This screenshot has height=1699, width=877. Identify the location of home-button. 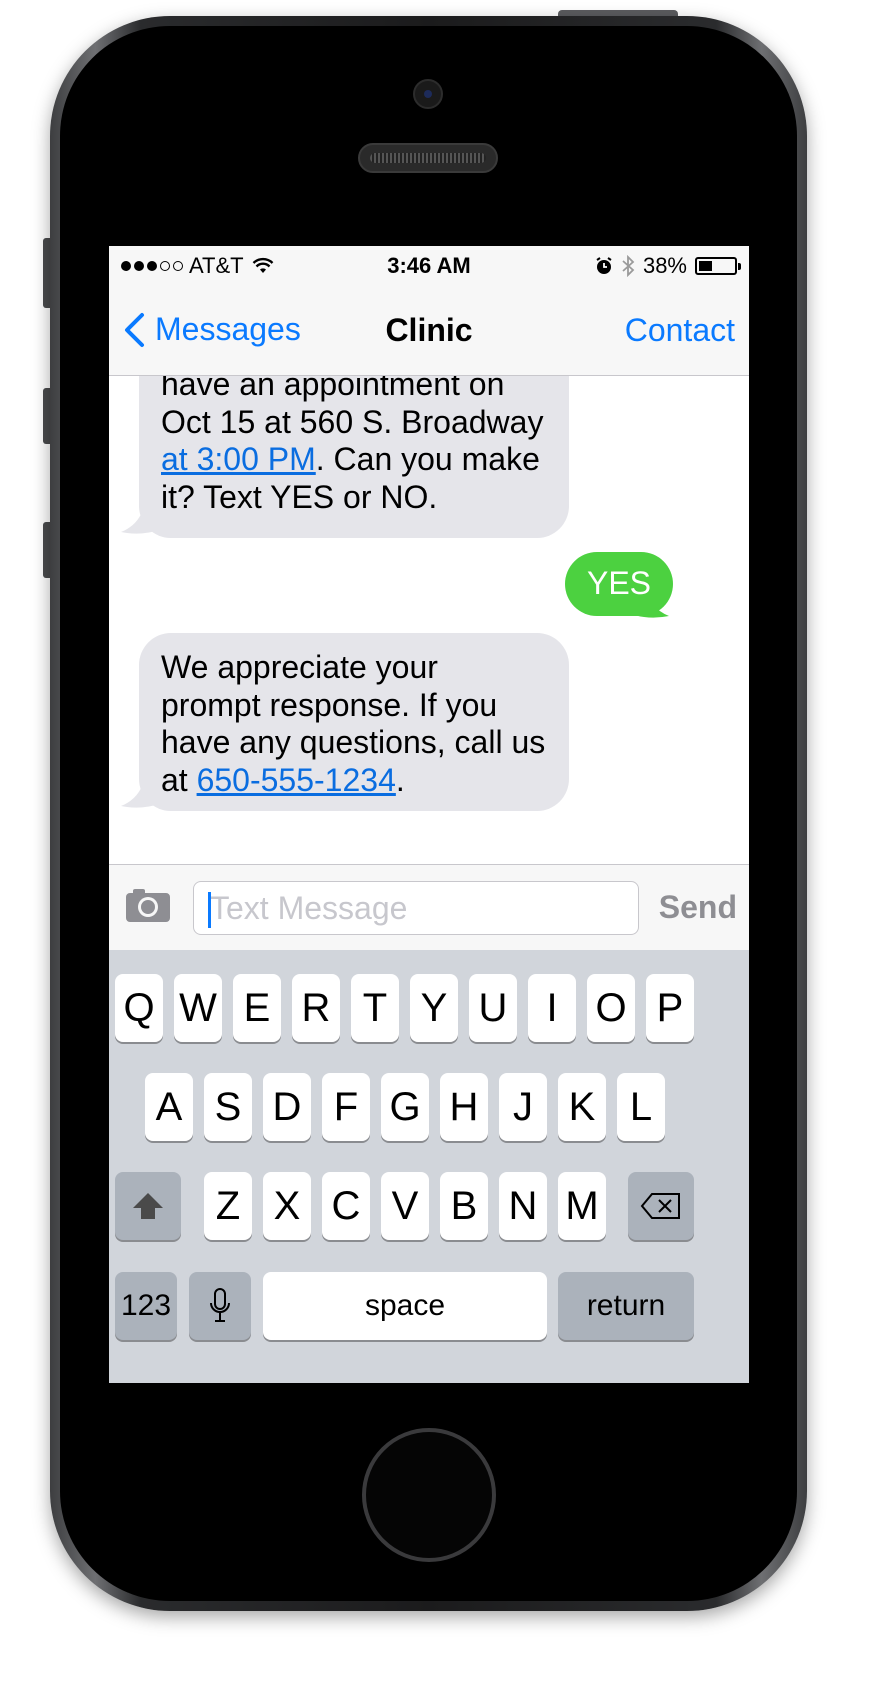
(429, 1495).